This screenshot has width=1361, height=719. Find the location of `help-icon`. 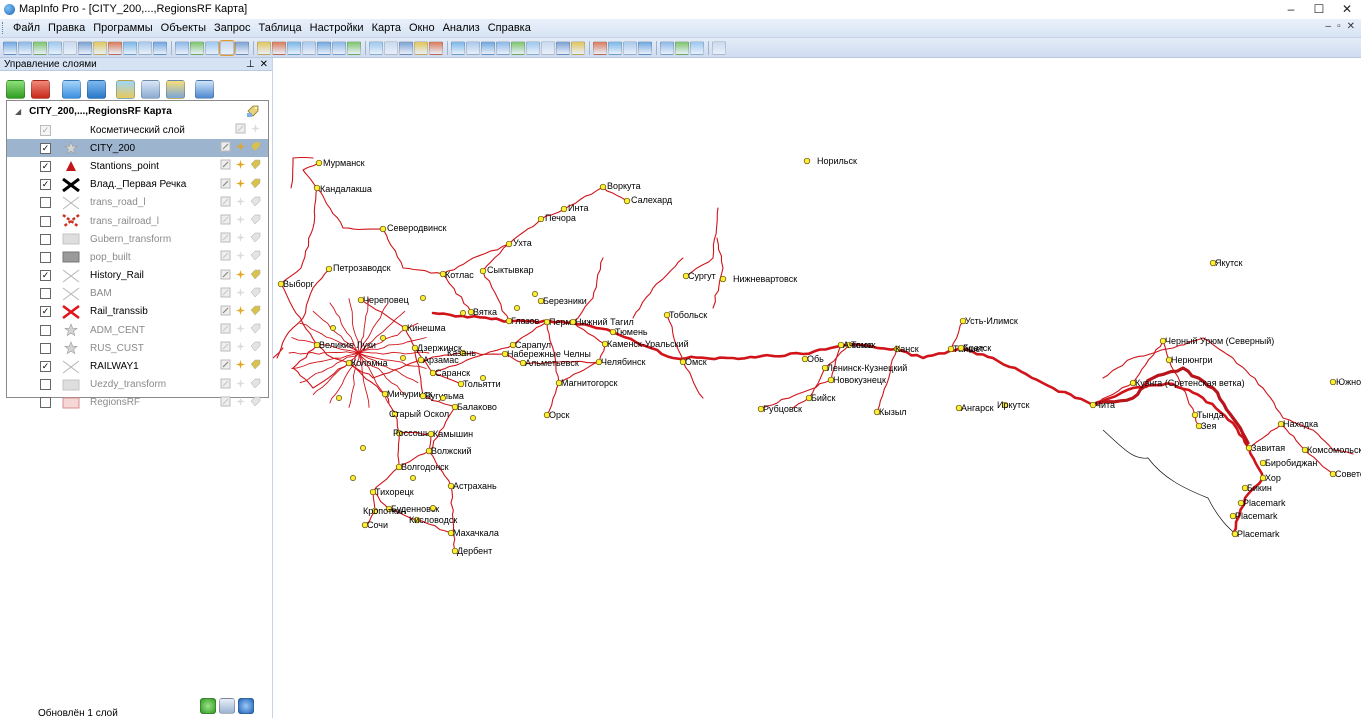

help-icon is located at coordinates (246, 706).